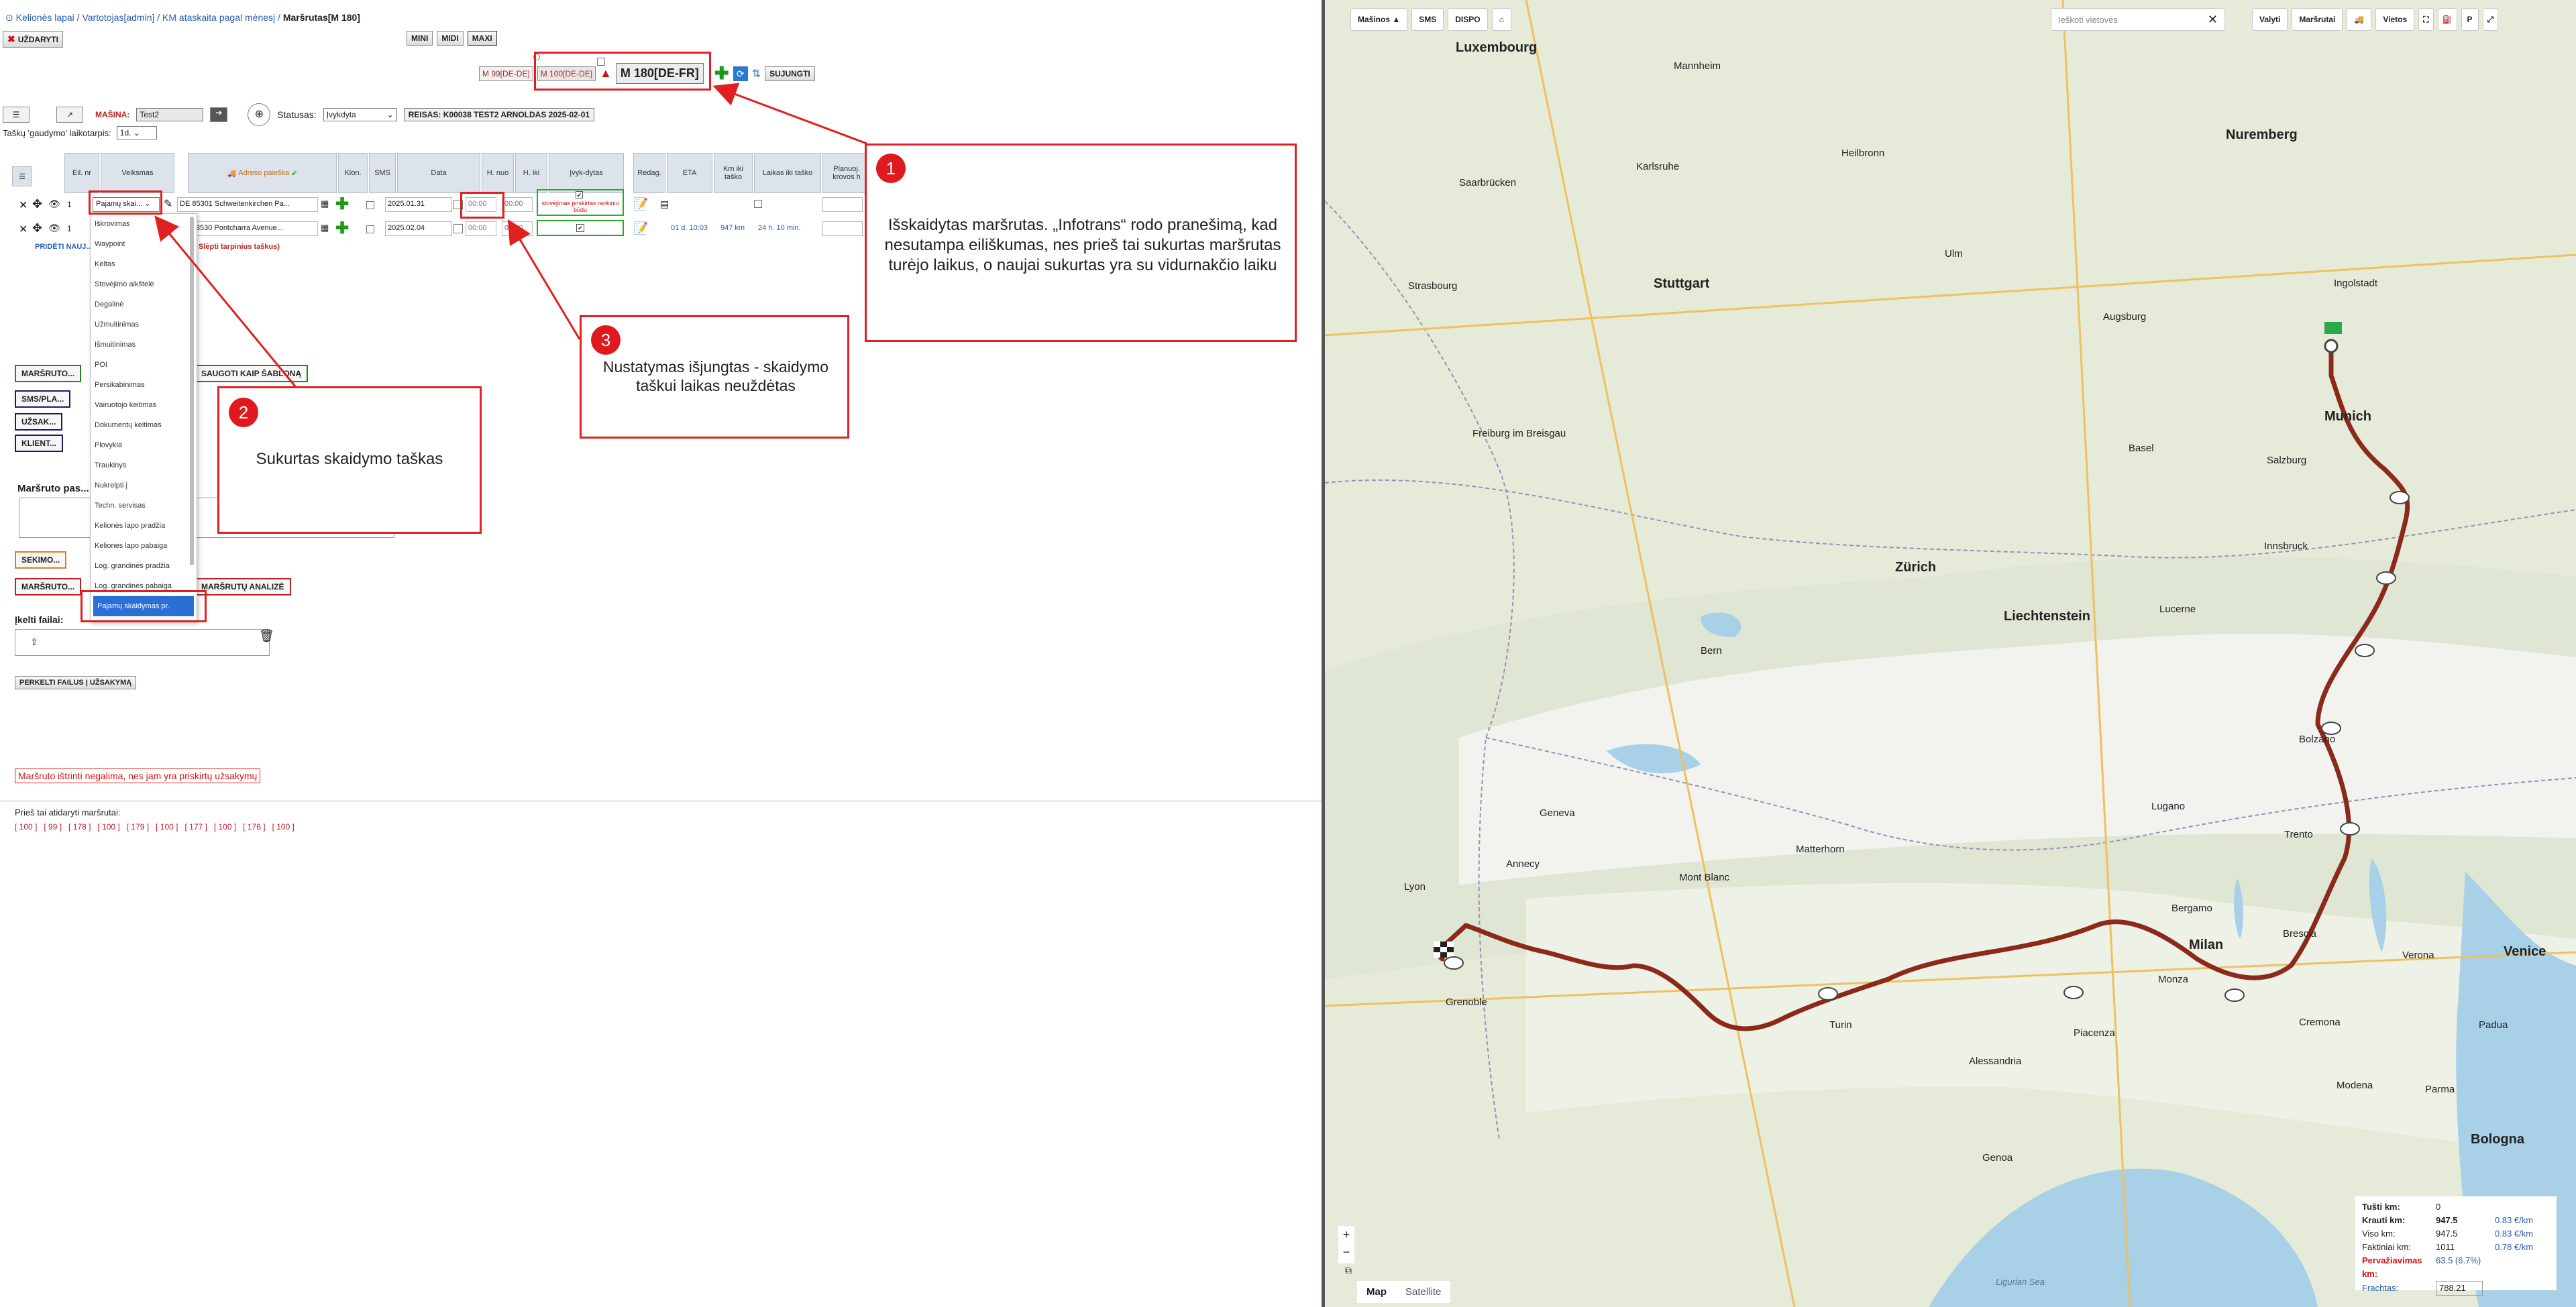 This screenshot has height=1307, width=2576. Describe the element at coordinates (138, 827) in the screenshot. I see `previous-route-link: [ 179 ]` at that location.